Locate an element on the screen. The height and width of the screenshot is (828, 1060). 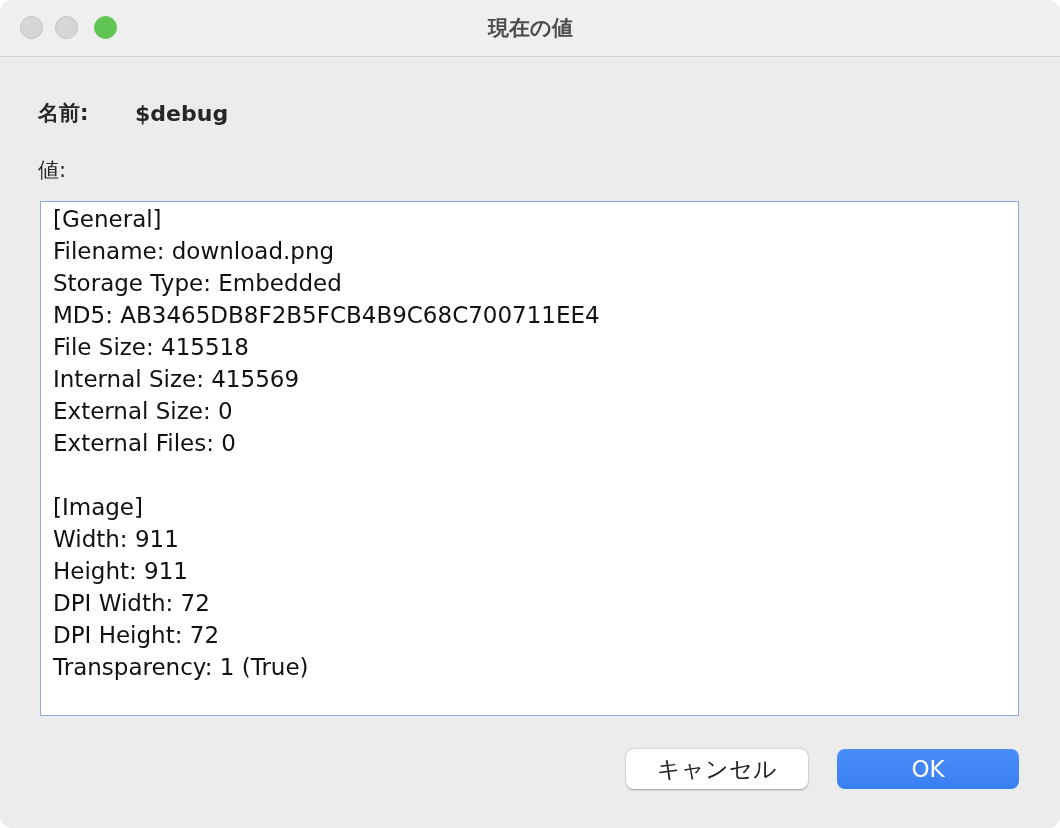
value-text-line: [General] is located at coordinates (107, 219).